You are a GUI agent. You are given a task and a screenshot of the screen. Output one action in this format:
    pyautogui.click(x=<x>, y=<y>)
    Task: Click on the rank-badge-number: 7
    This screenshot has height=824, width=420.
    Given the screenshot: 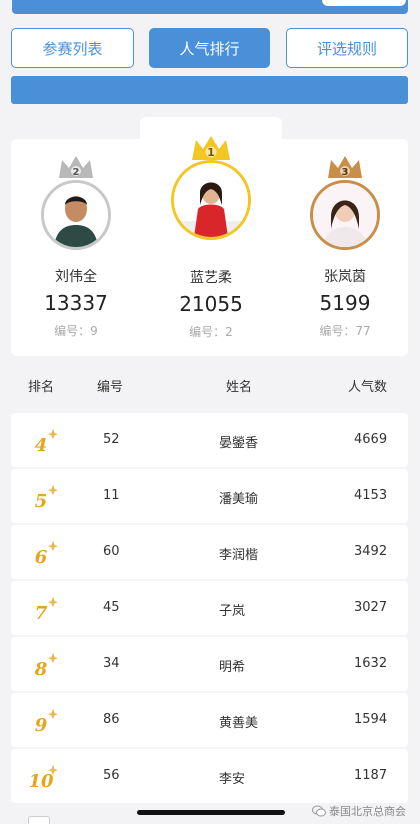 What is the action you would take?
    pyautogui.click(x=41, y=613)
    